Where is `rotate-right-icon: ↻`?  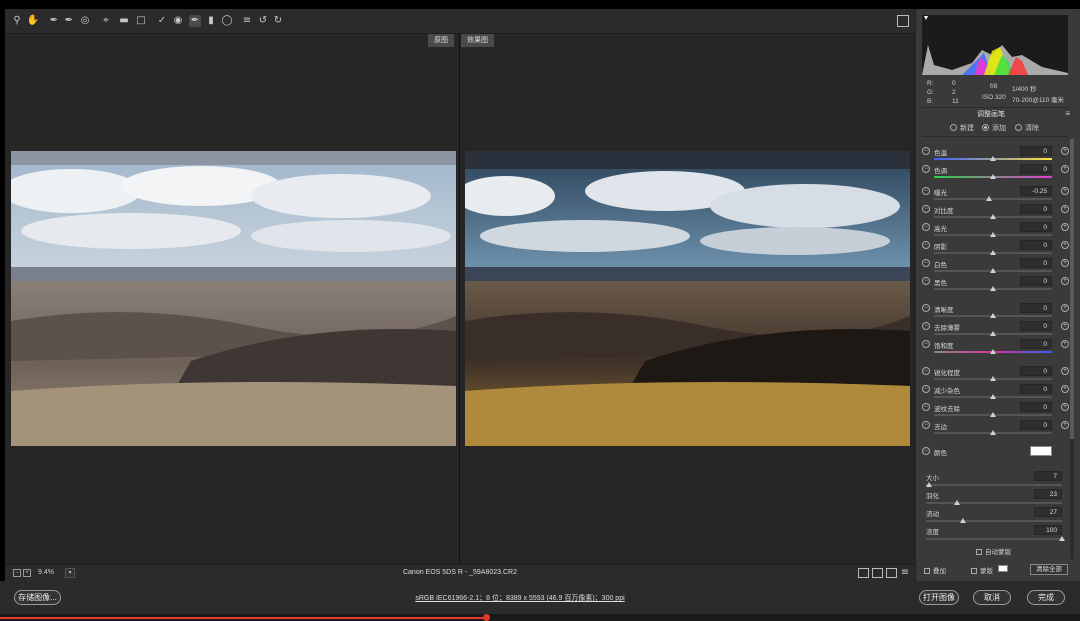
rotate-right-icon: ↻ is located at coordinates (278, 21).